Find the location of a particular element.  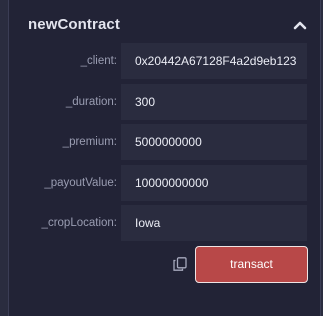

function-title: newContract is located at coordinates (74, 24).